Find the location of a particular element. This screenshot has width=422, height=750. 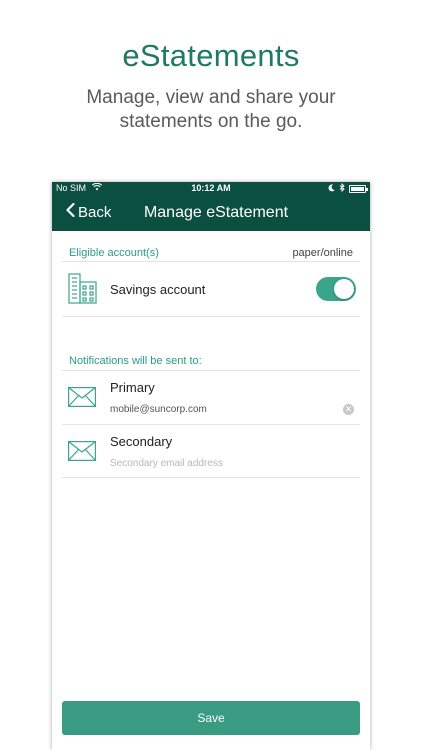

secondary-email-title: Secondary is located at coordinates (141, 441).